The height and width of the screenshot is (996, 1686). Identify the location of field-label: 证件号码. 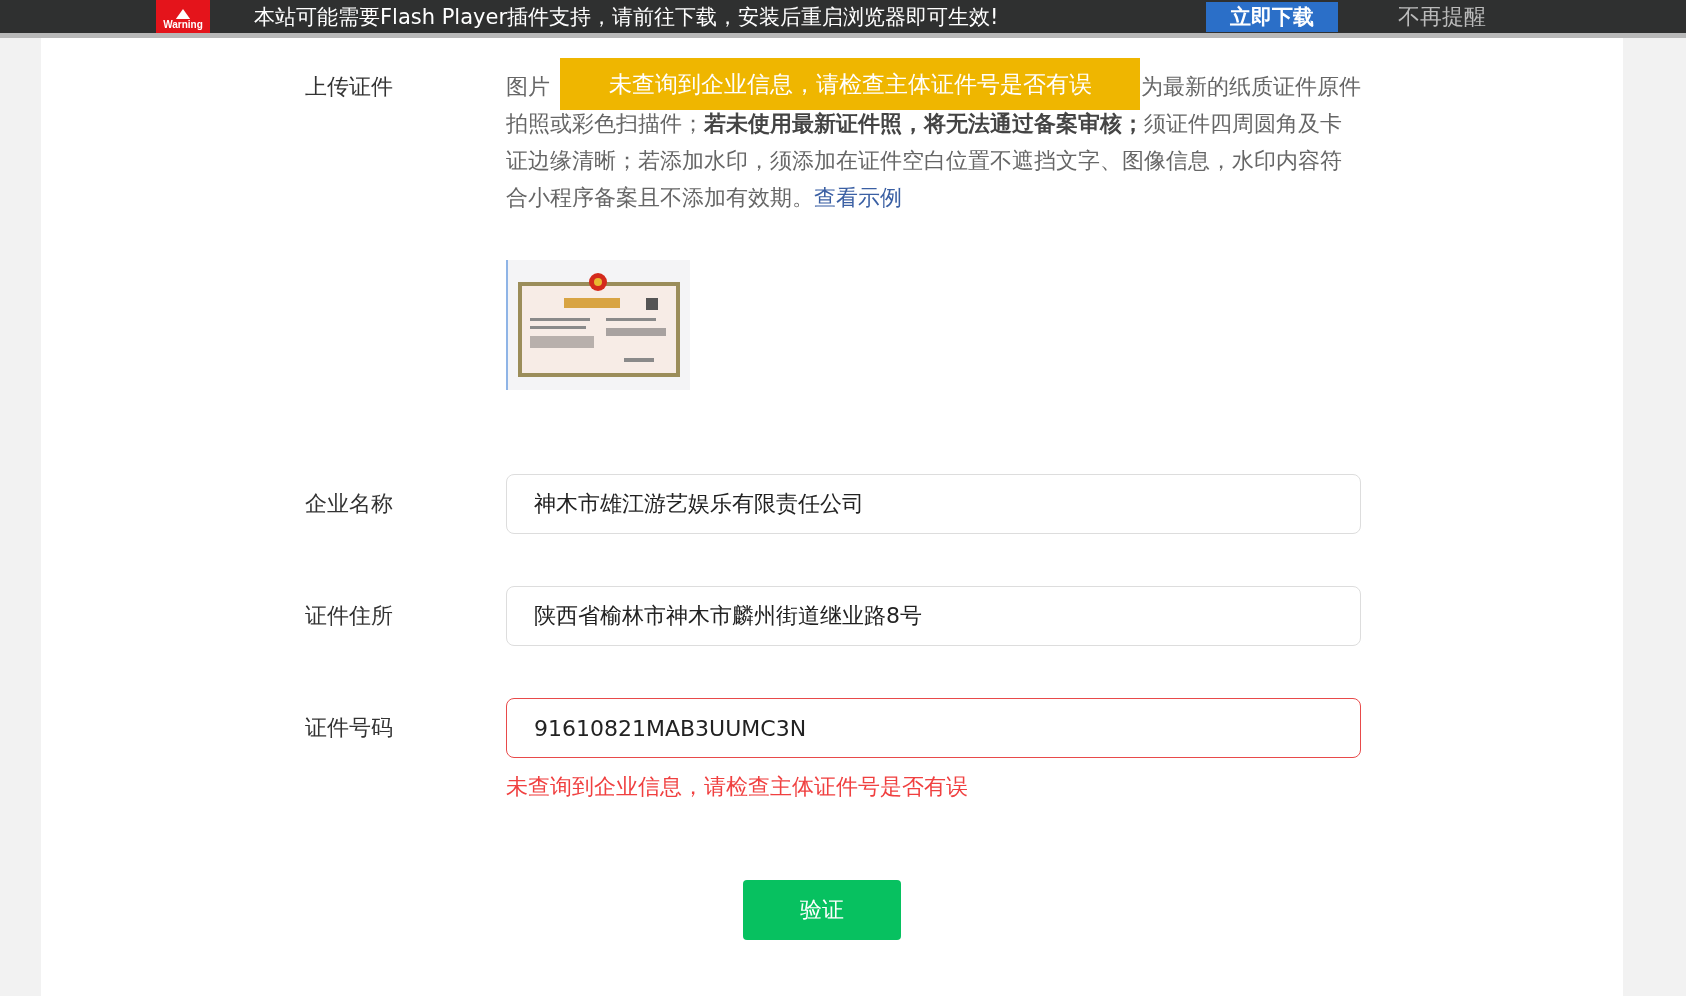
(349, 728).